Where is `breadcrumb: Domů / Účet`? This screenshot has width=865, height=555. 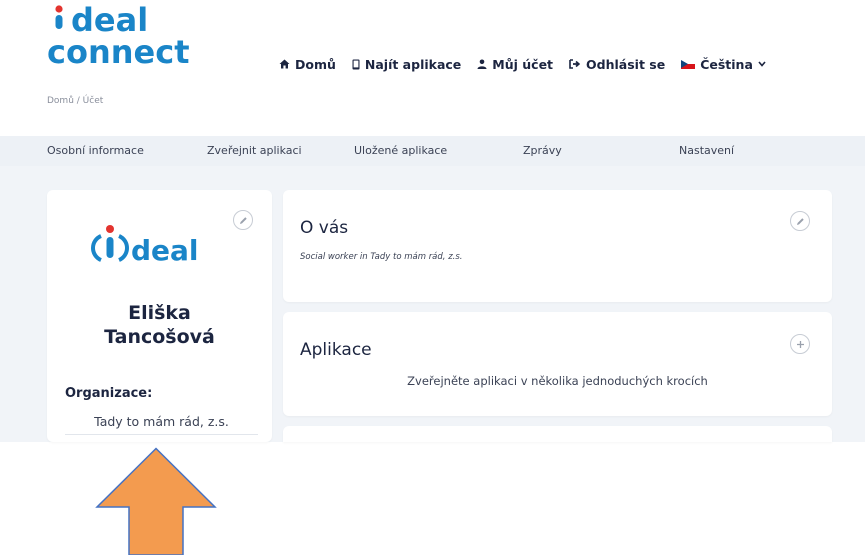
breadcrumb: Domů / Účet is located at coordinates (75, 101).